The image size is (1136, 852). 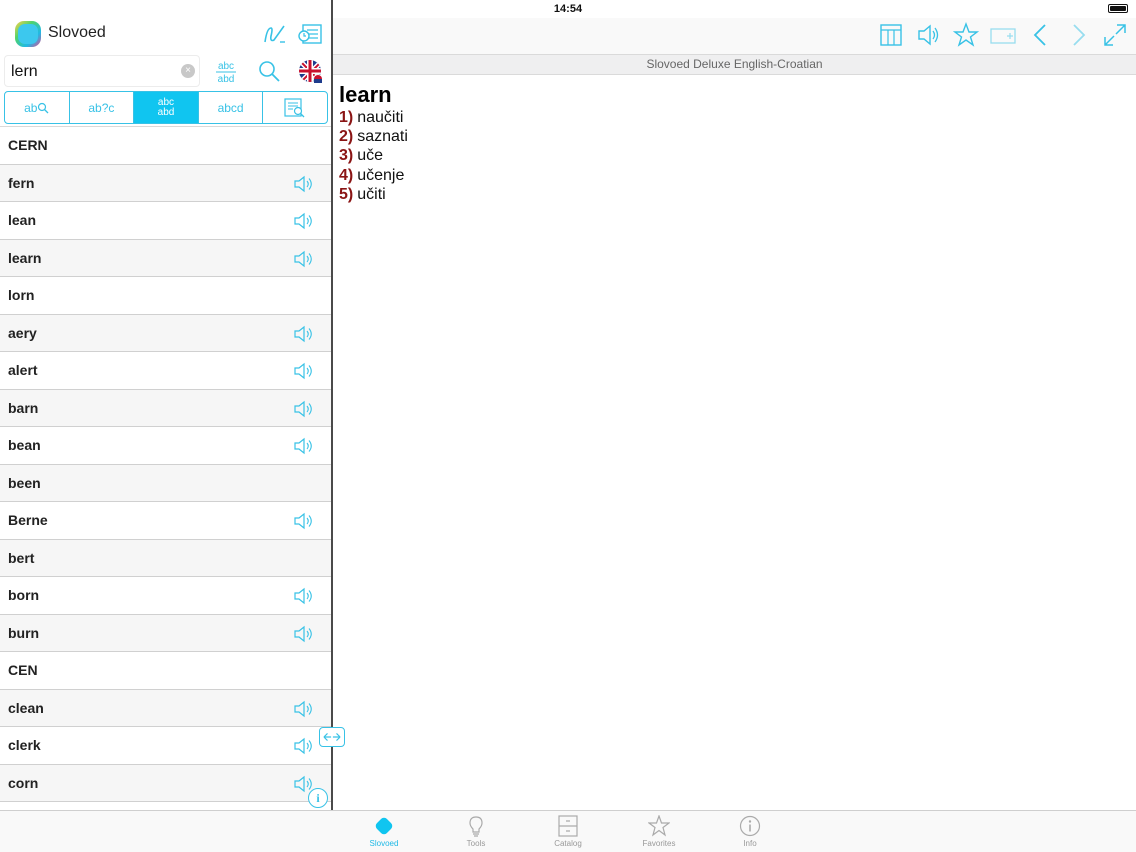 I want to click on list-item: aery, so click(x=165, y=333).